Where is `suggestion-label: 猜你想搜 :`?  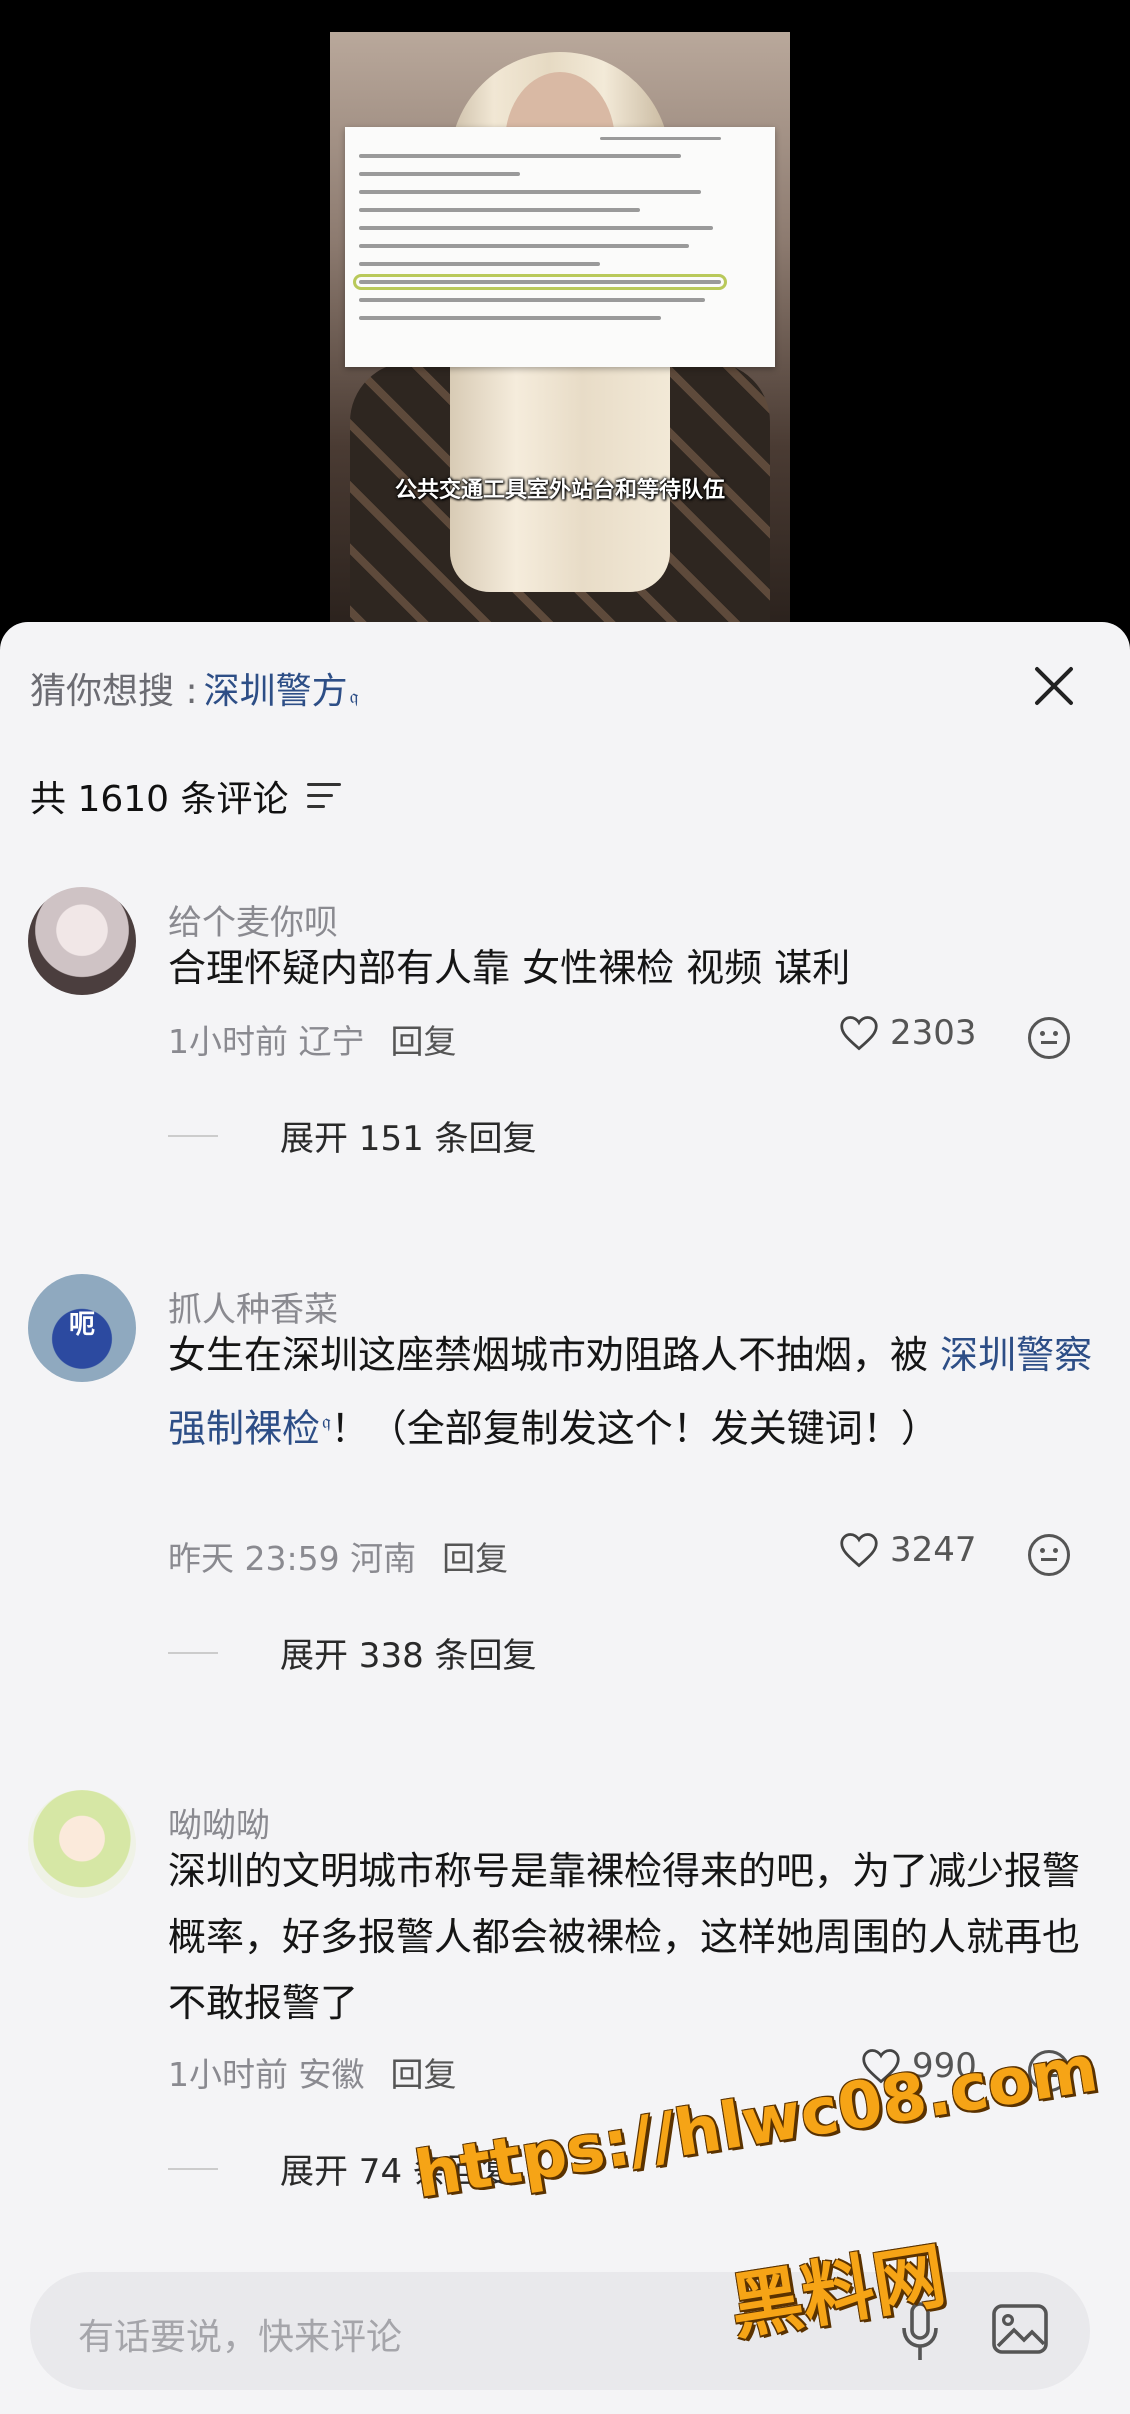
suggestion-label: 猜你想搜 : is located at coordinates (114, 691).